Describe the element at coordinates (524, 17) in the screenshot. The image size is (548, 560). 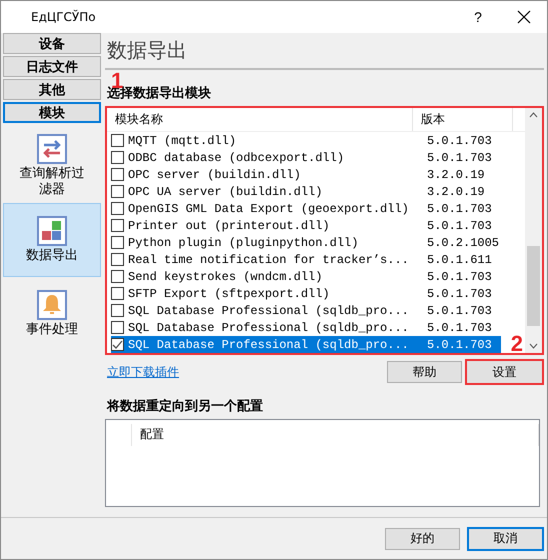
I see `close-icon` at that location.